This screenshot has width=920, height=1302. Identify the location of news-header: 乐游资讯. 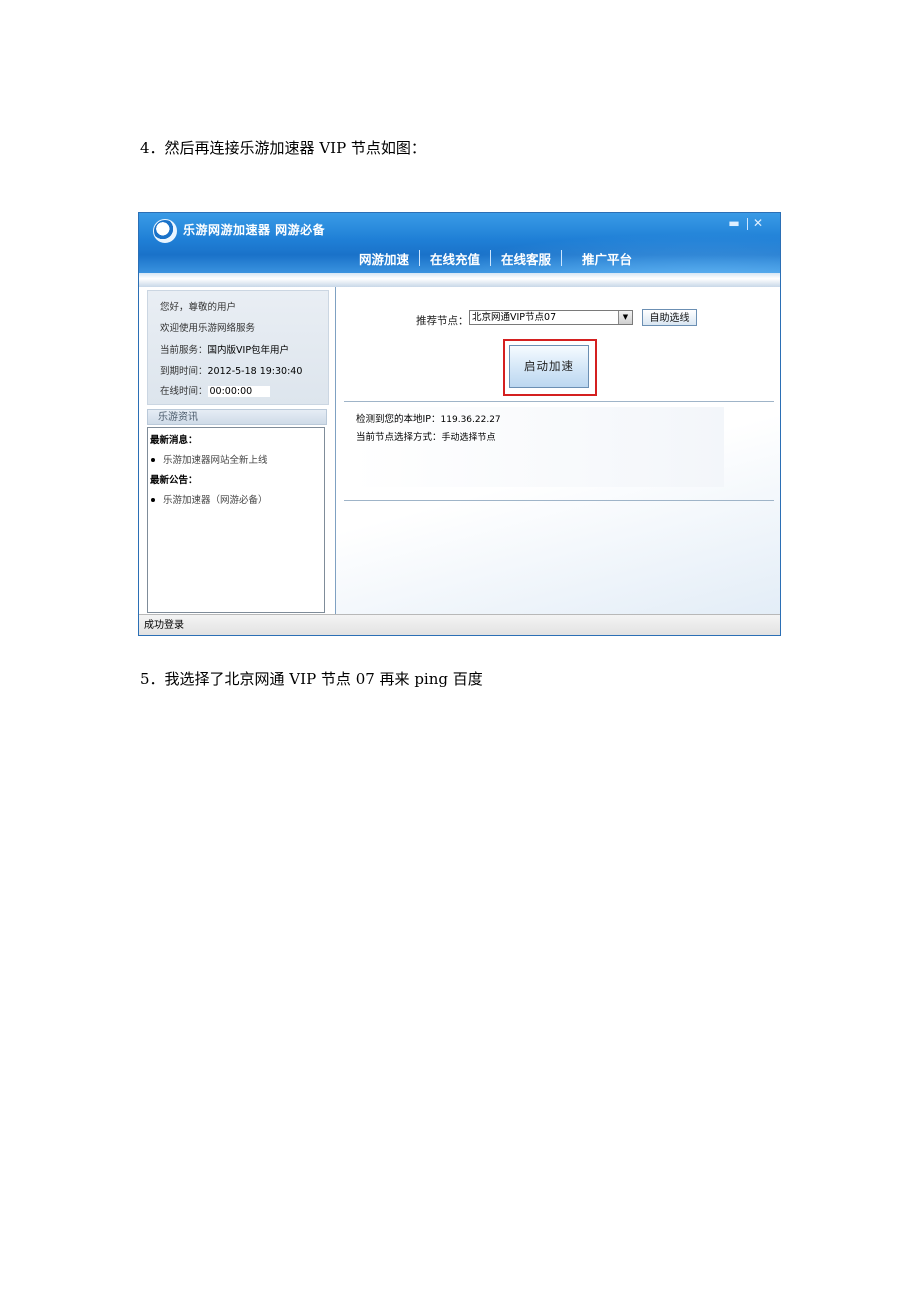
(237, 417).